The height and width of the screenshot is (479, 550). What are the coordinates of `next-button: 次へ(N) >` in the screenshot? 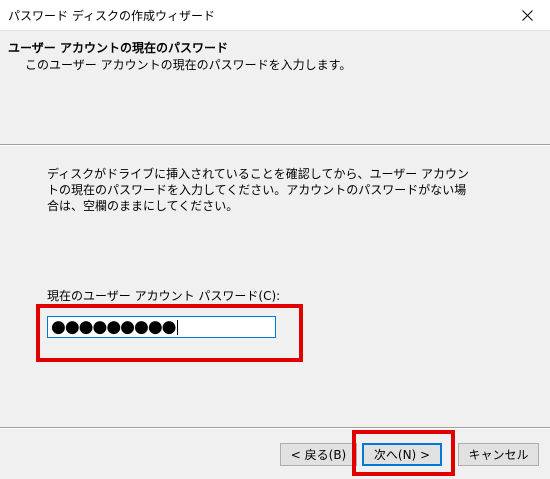 It's located at (402, 454).